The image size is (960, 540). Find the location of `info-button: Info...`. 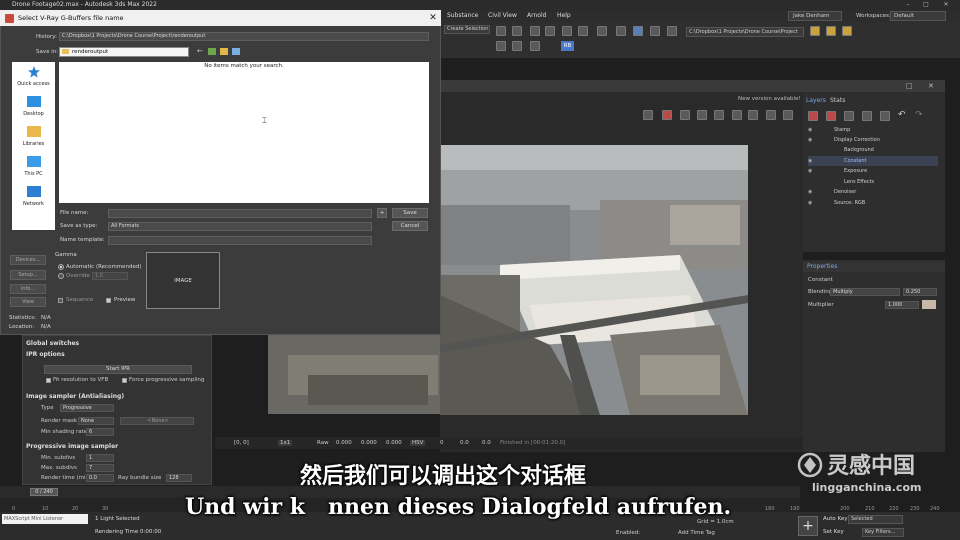

info-button: Info... is located at coordinates (28, 289).